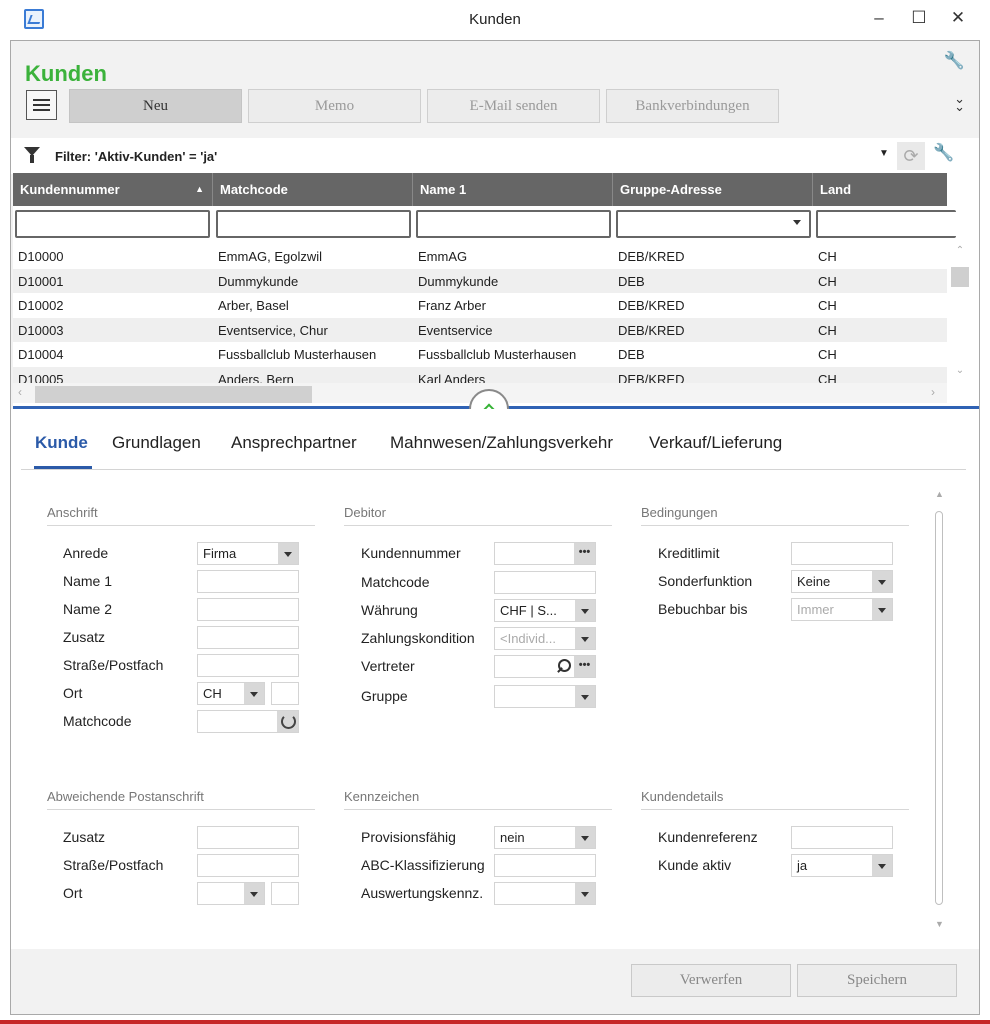 Image resolution: width=990 pixels, height=1024 pixels. I want to click on filter-dropdown-icon: ▼, so click(884, 153).